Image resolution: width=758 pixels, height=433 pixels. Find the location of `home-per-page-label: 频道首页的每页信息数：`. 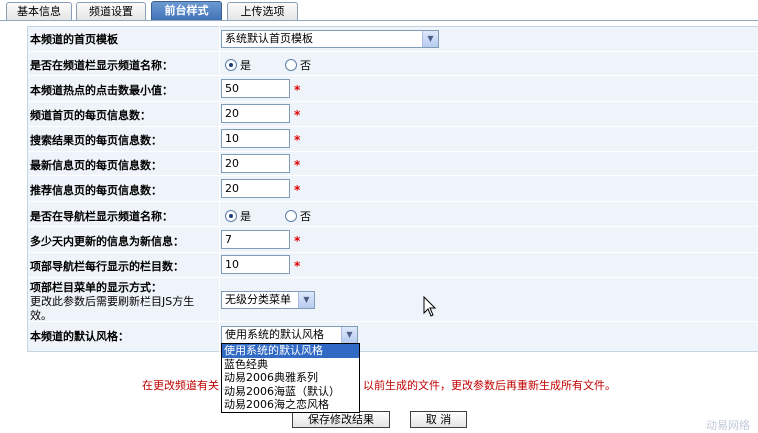

home-per-page-label: 频道首页的每页信息数： is located at coordinates (90, 115).